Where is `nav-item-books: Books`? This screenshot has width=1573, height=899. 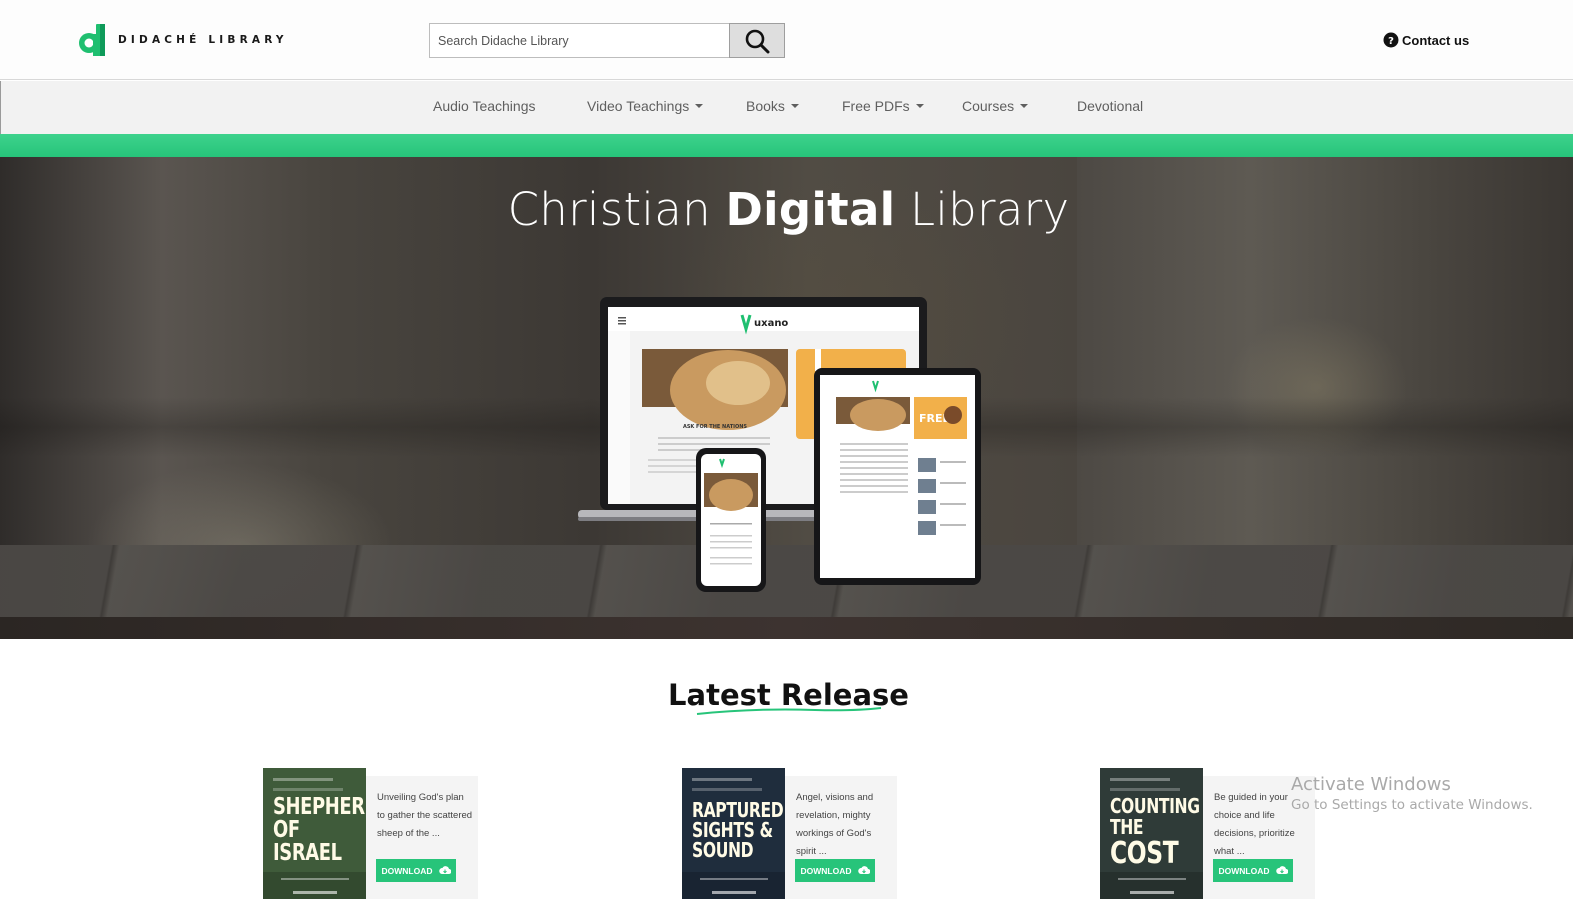 nav-item-books: Books is located at coordinates (772, 106).